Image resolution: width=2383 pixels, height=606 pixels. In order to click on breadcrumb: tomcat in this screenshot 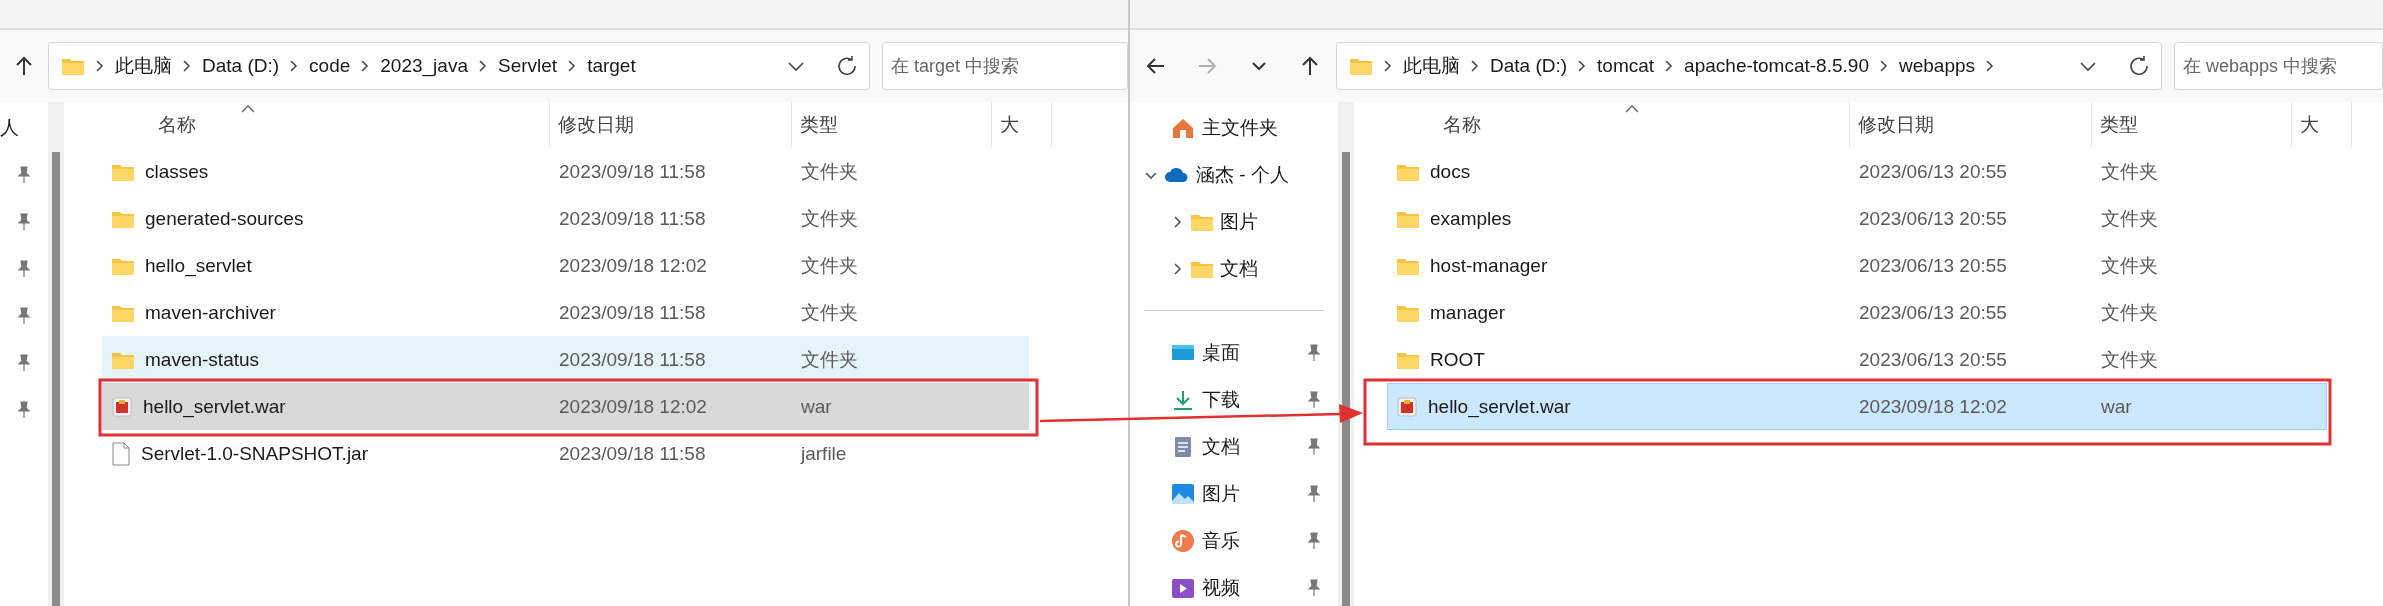, I will do `click(1626, 66)`.